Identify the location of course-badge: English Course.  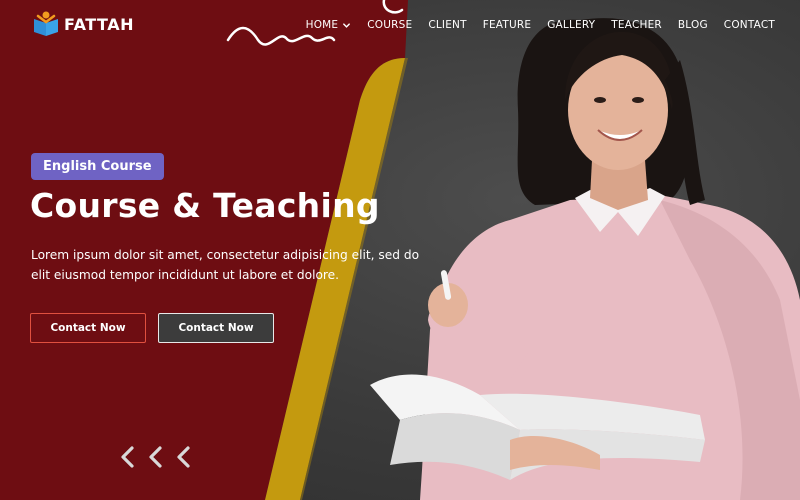
(97, 166).